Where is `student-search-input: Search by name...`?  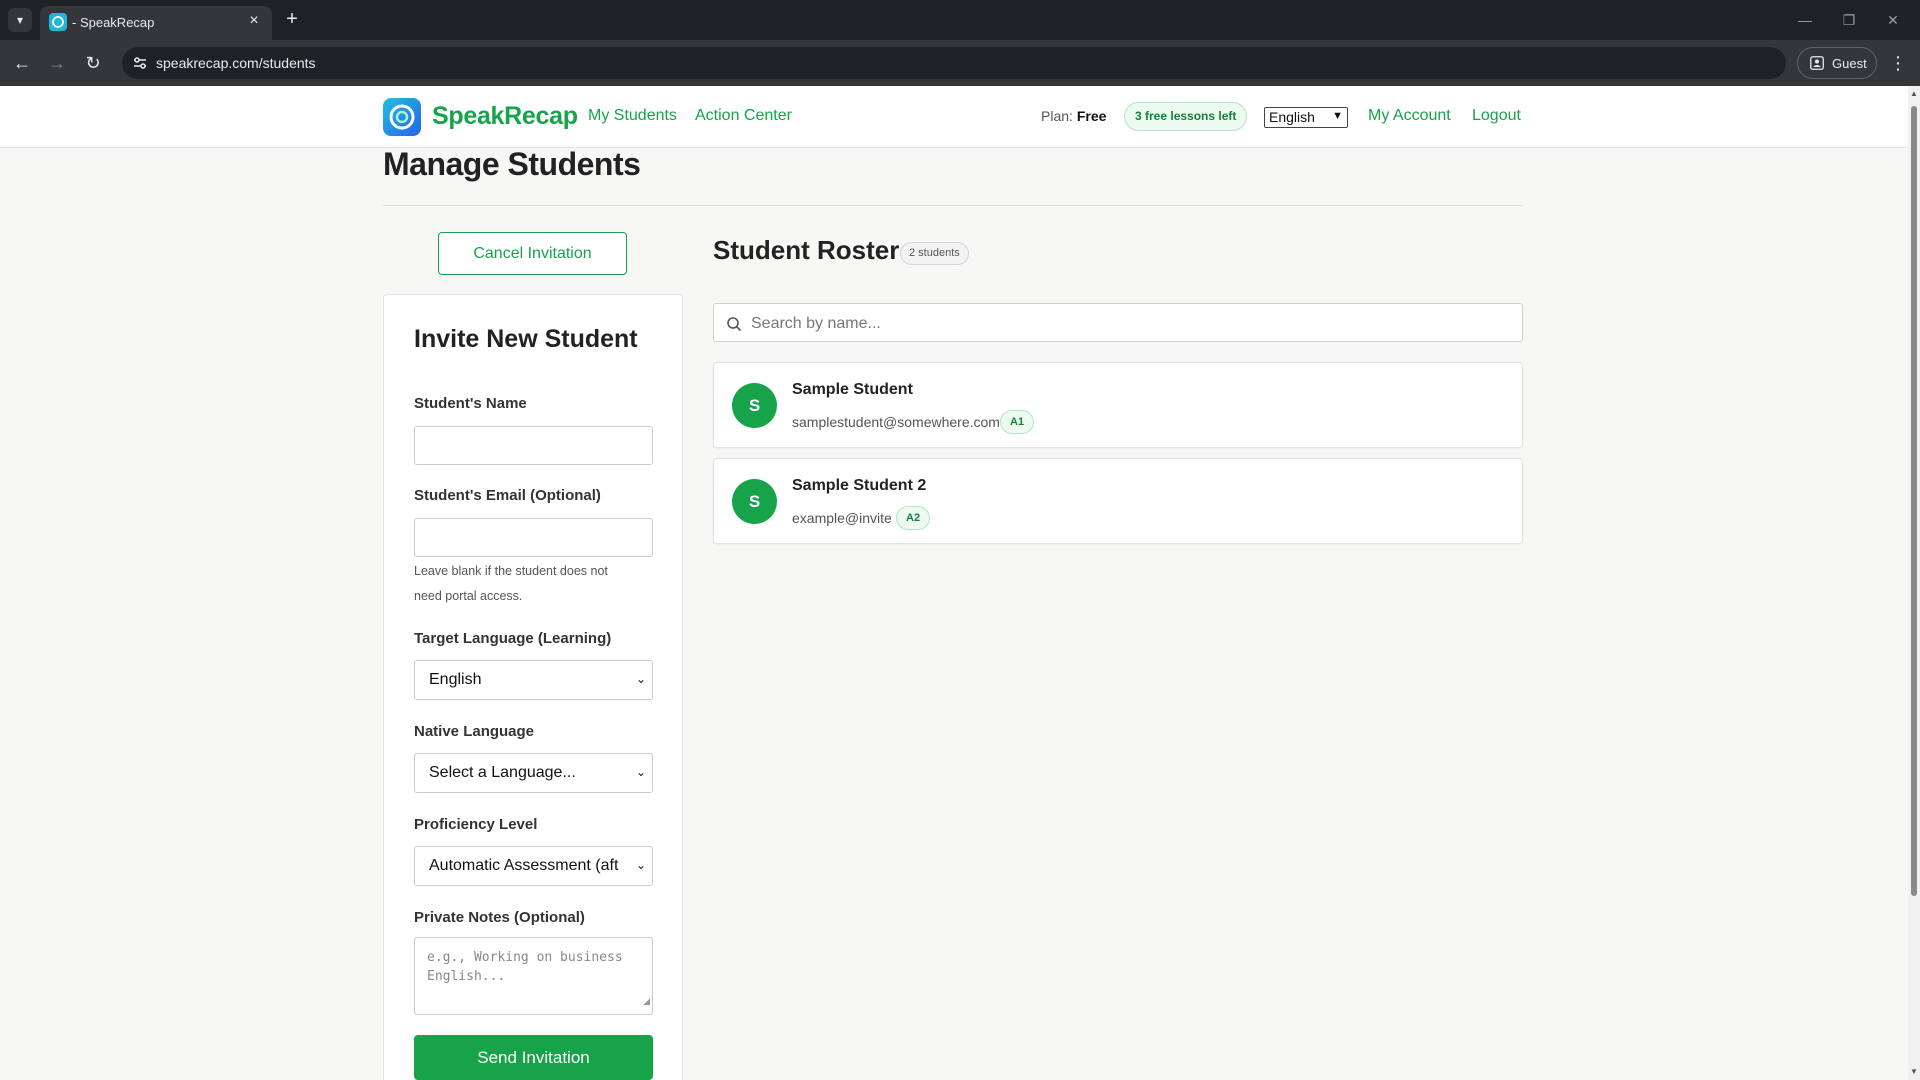 student-search-input: Search by name... is located at coordinates (1118, 322).